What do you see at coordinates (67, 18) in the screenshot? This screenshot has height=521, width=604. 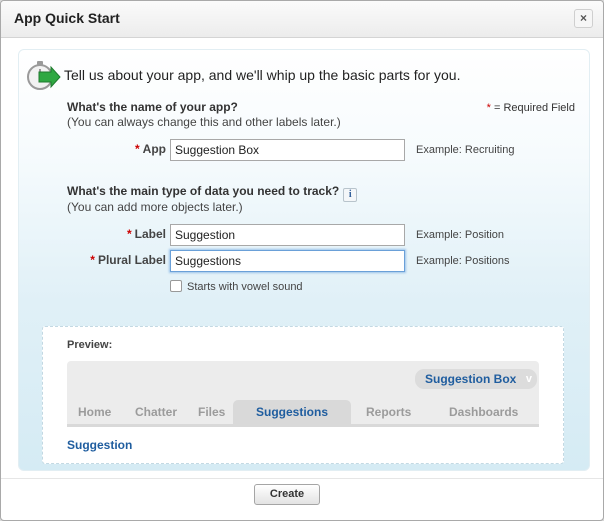 I see `dialog-title: App Quick Start` at bounding box center [67, 18].